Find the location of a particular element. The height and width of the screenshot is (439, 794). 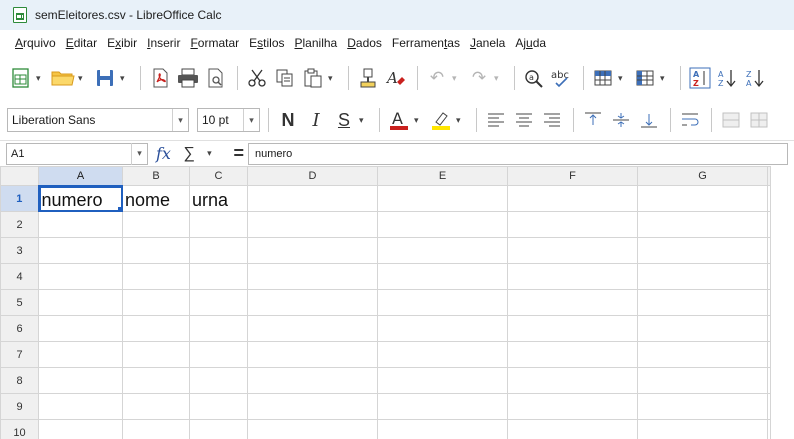

sum-icon: ∑ is located at coordinates (188, 154).